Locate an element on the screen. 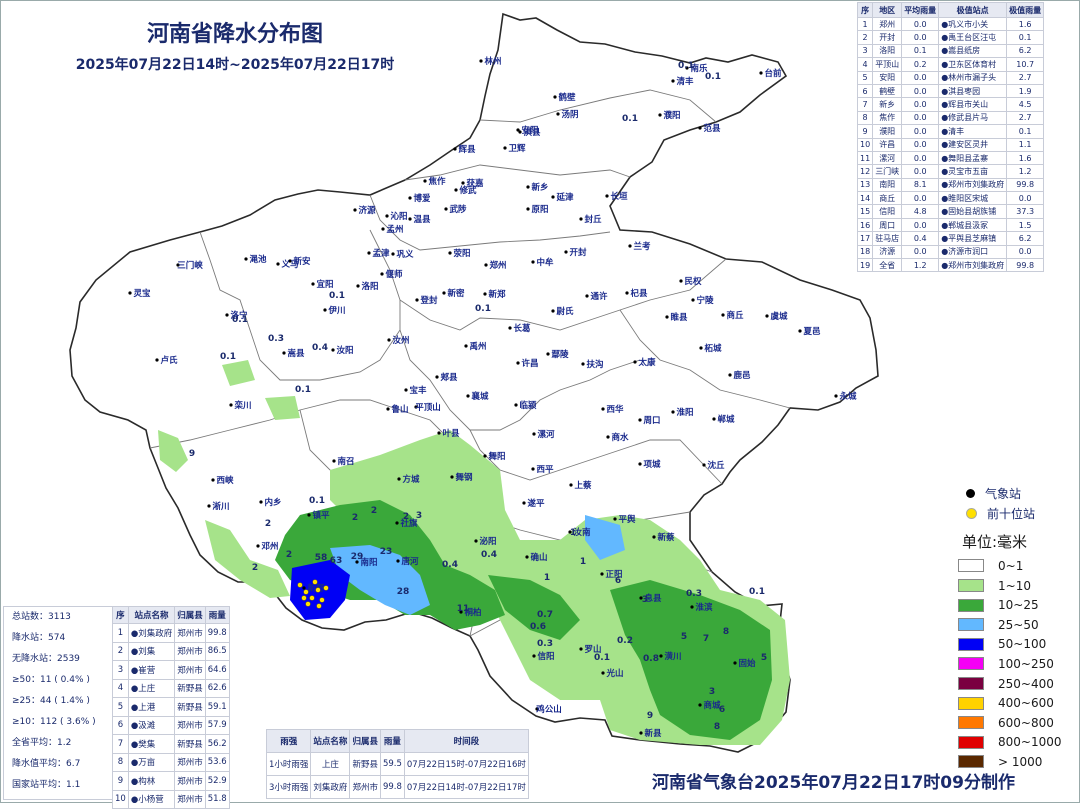  city-table-cell: 15 is located at coordinates (865, 211).